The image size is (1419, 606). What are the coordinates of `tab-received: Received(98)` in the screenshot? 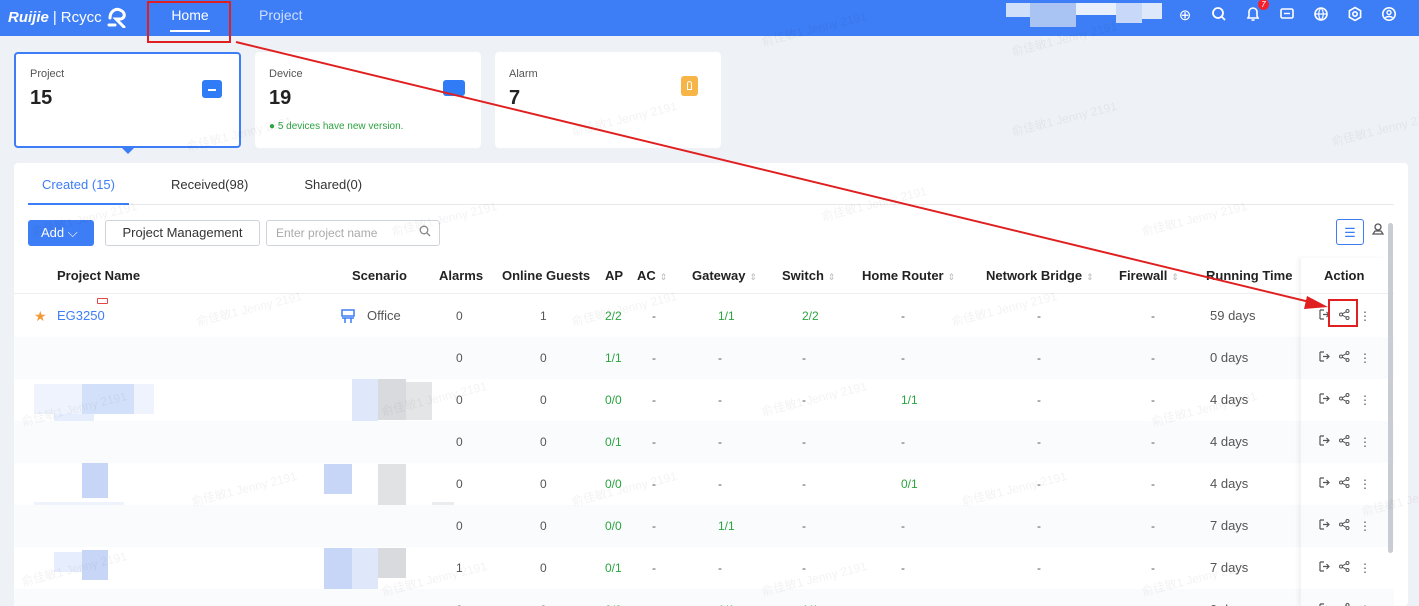 It's located at (209, 183).